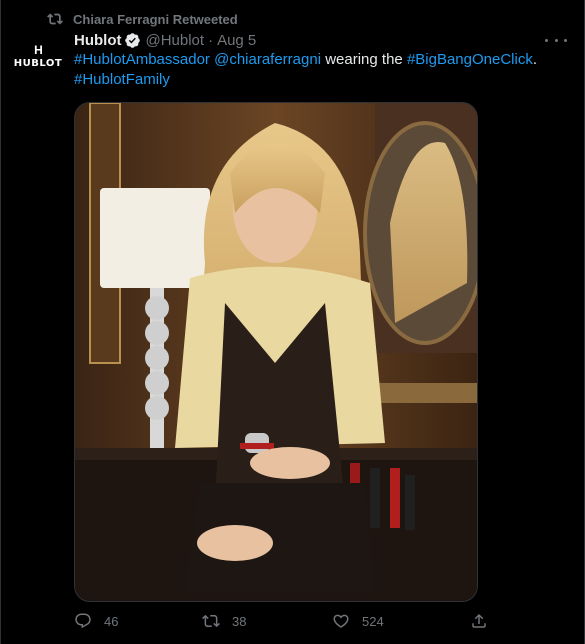 This screenshot has width=585, height=644. What do you see at coordinates (122, 79) in the screenshot?
I see `hashtag-hublot-family: #HublotFamily` at bounding box center [122, 79].